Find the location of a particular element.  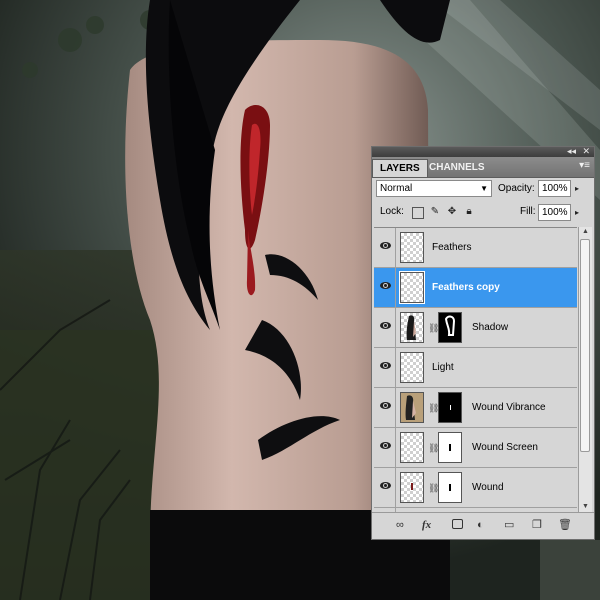

layer-row-feathers-copy: Feathers copy is located at coordinates (475, 288).